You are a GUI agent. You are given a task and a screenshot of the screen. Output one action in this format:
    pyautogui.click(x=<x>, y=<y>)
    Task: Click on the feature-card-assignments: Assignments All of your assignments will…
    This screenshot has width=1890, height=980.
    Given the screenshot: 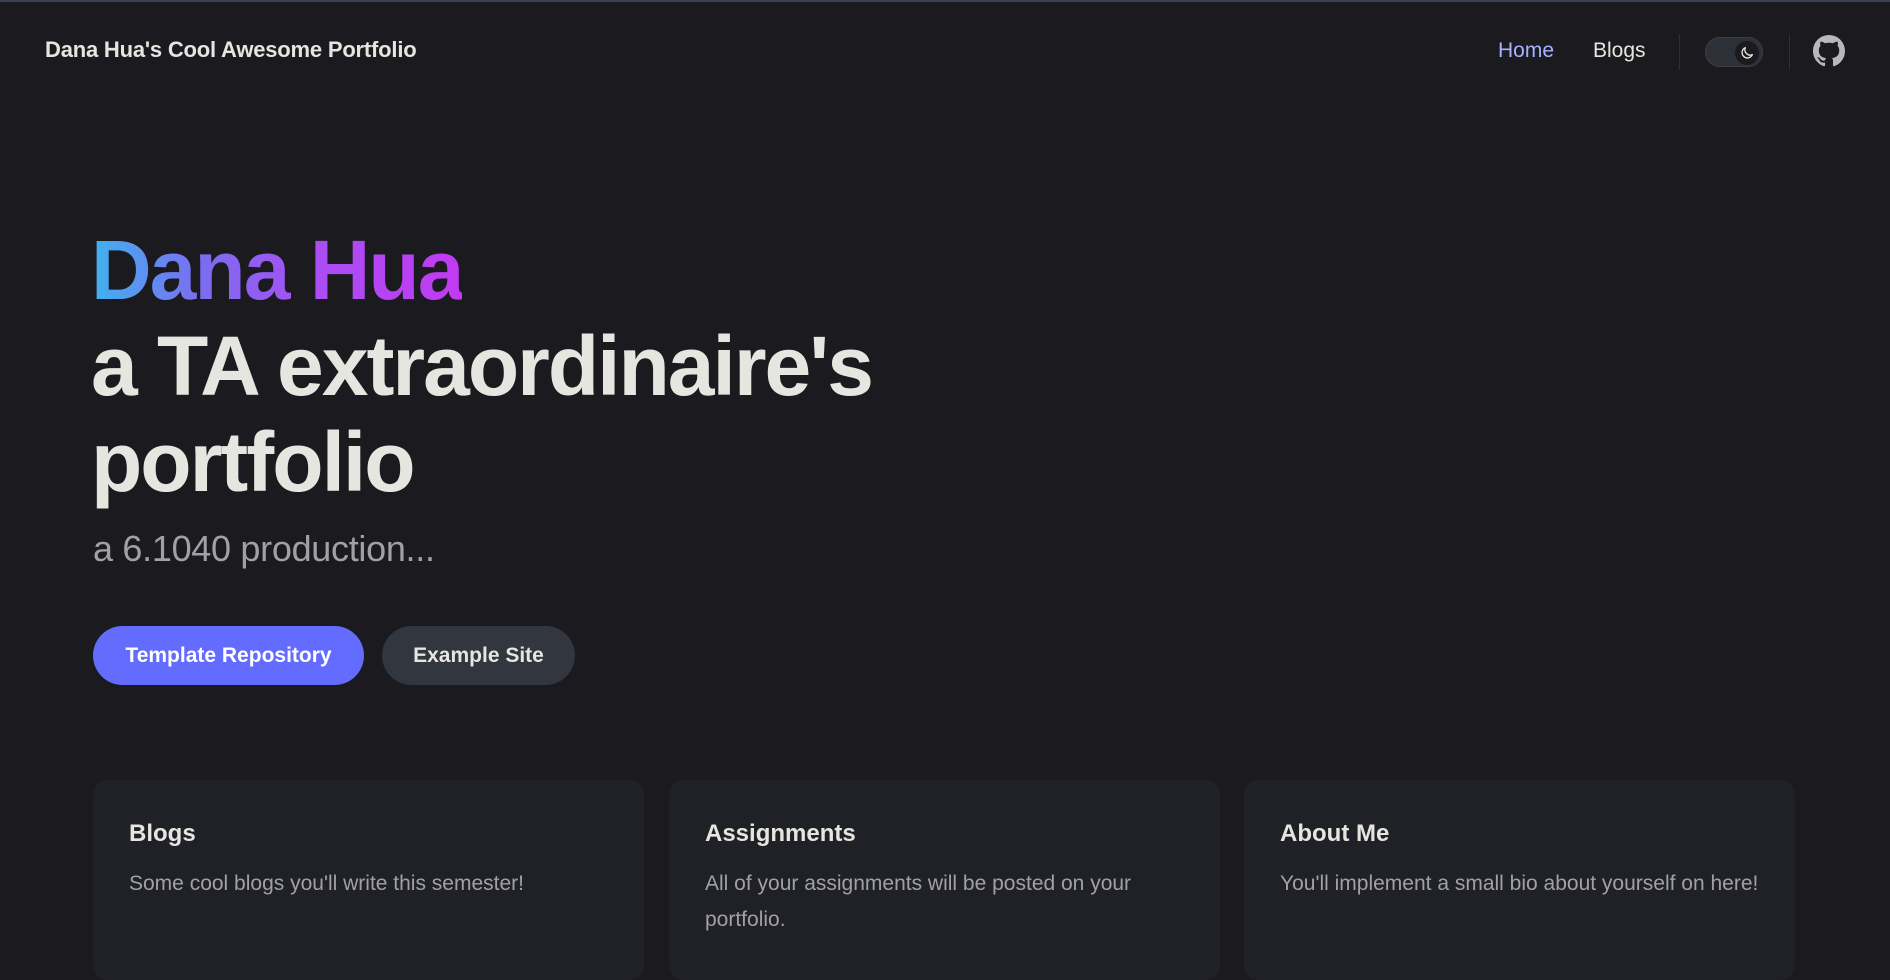 What is the action you would take?
    pyautogui.click(x=944, y=880)
    